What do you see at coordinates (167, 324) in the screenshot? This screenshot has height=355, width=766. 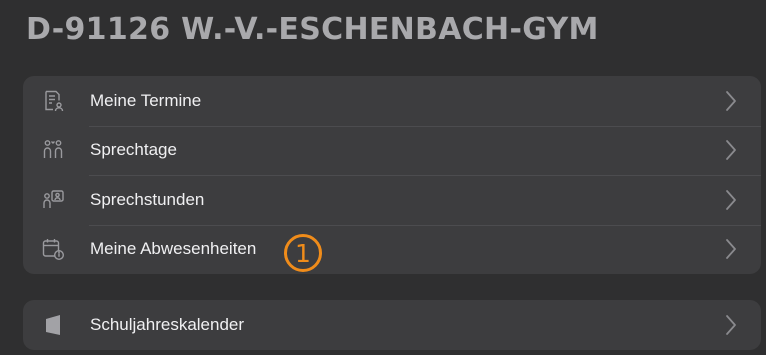 I see `menu-item-label: Schuljahreskalender` at bounding box center [167, 324].